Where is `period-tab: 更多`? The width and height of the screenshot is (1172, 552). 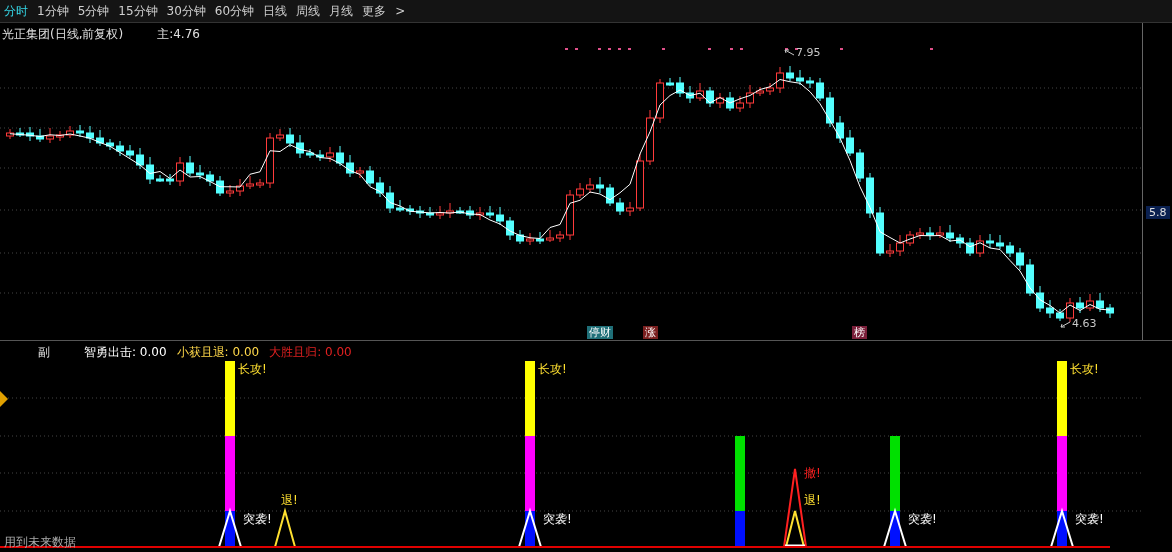
period-tab: 更多 is located at coordinates (374, 11).